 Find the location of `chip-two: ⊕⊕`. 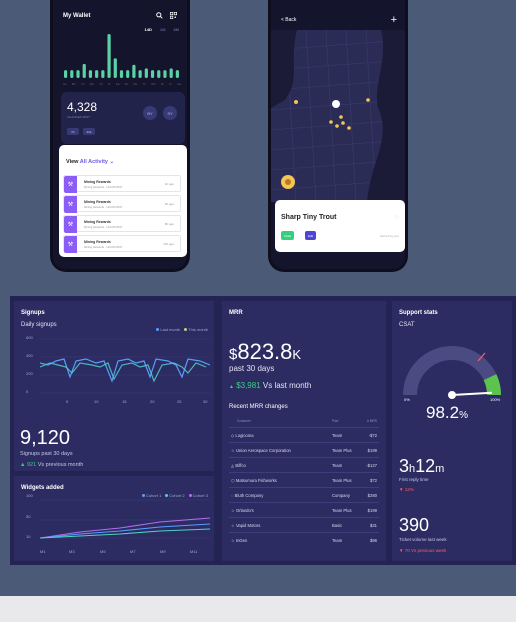

chip-two: ⊕⊕ is located at coordinates (89, 131).